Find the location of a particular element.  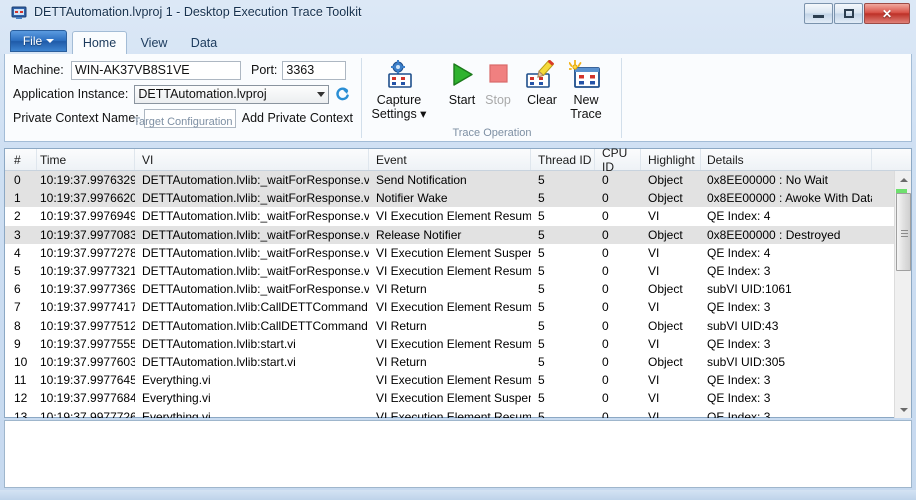

column-header-thread: Thread ID is located at coordinates (564, 159).